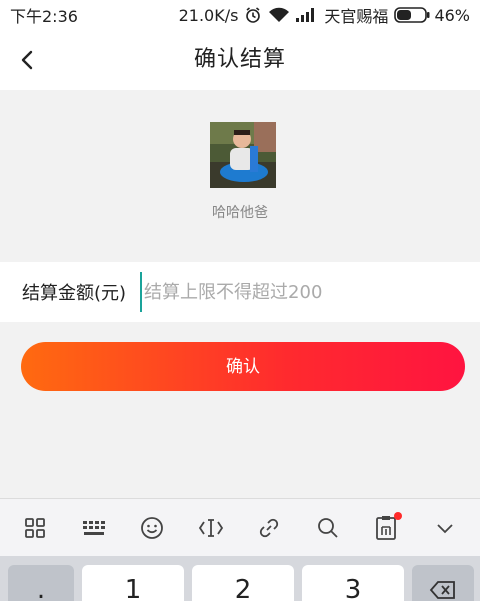 This screenshot has height=601, width=480. Describe the element at coordinates (353, 583) in the screenshot. I see `key-3: 3` at that location.